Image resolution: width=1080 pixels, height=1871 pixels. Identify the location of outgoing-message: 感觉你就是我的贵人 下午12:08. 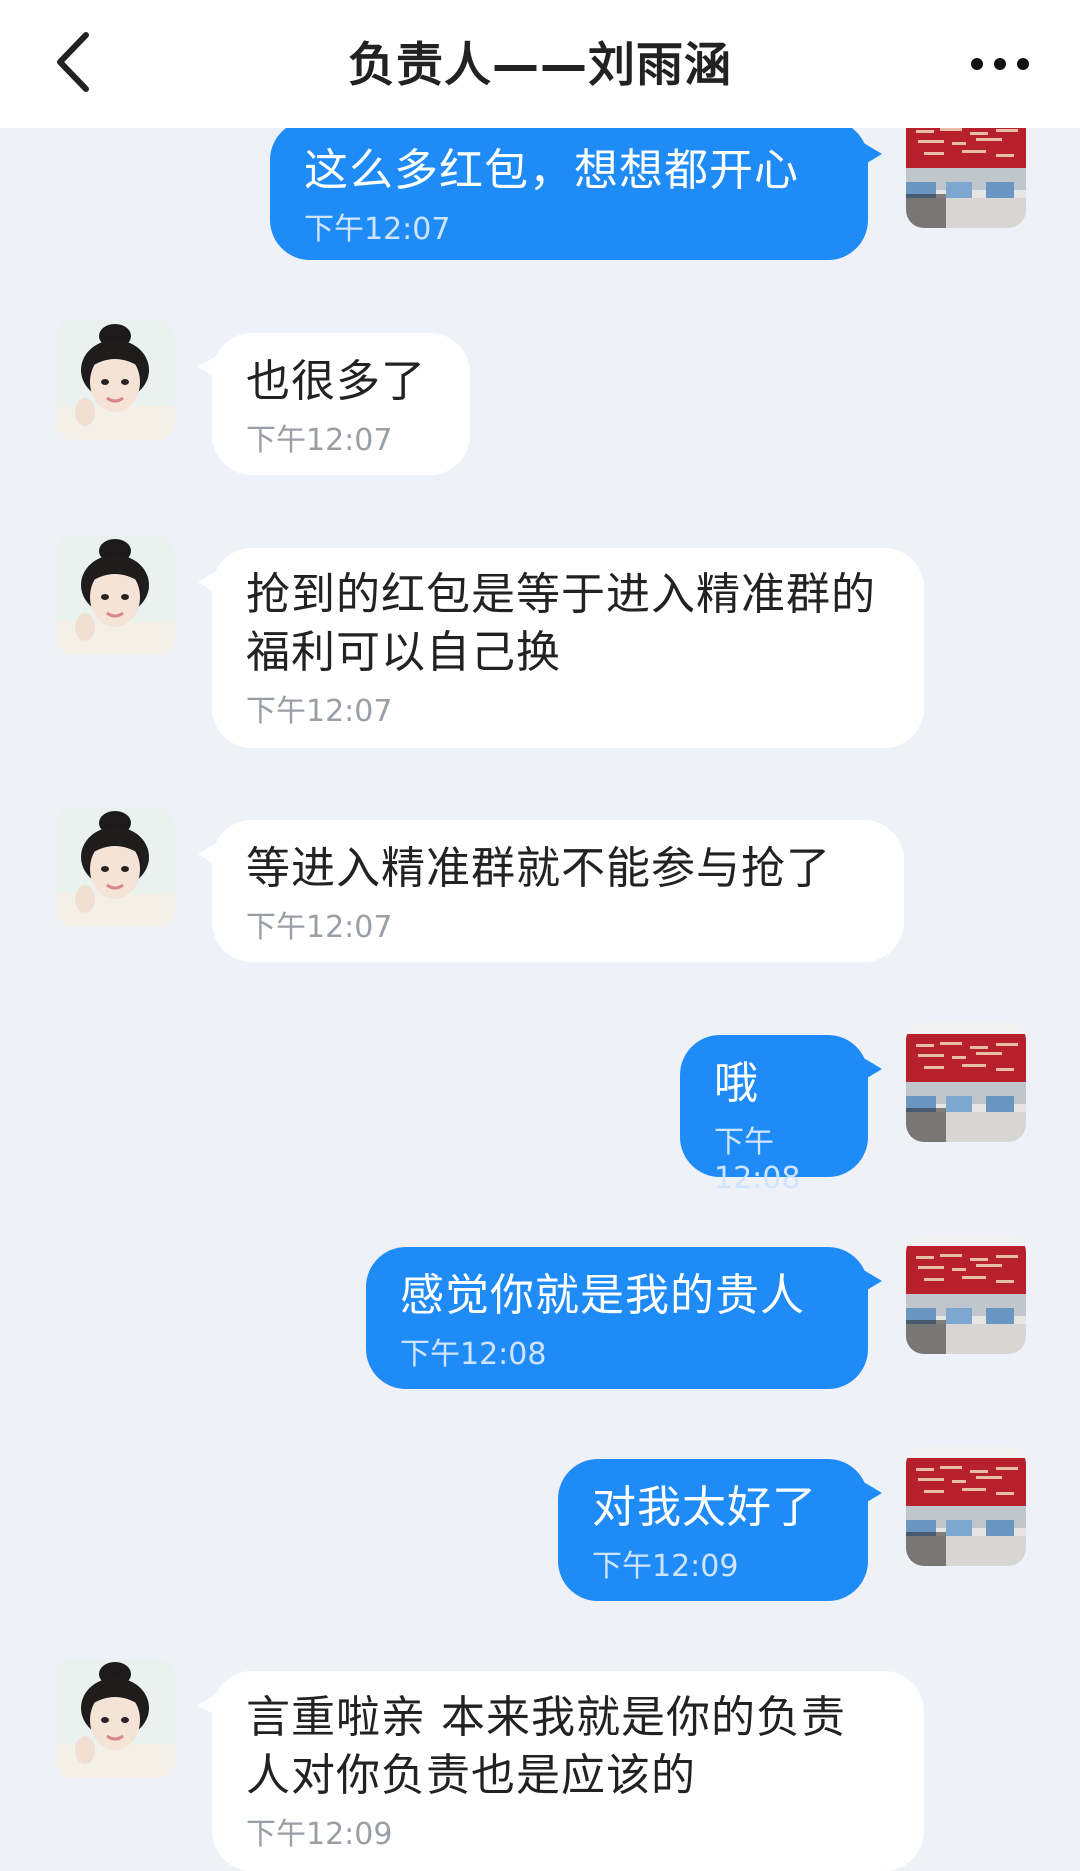
(624, 1318).